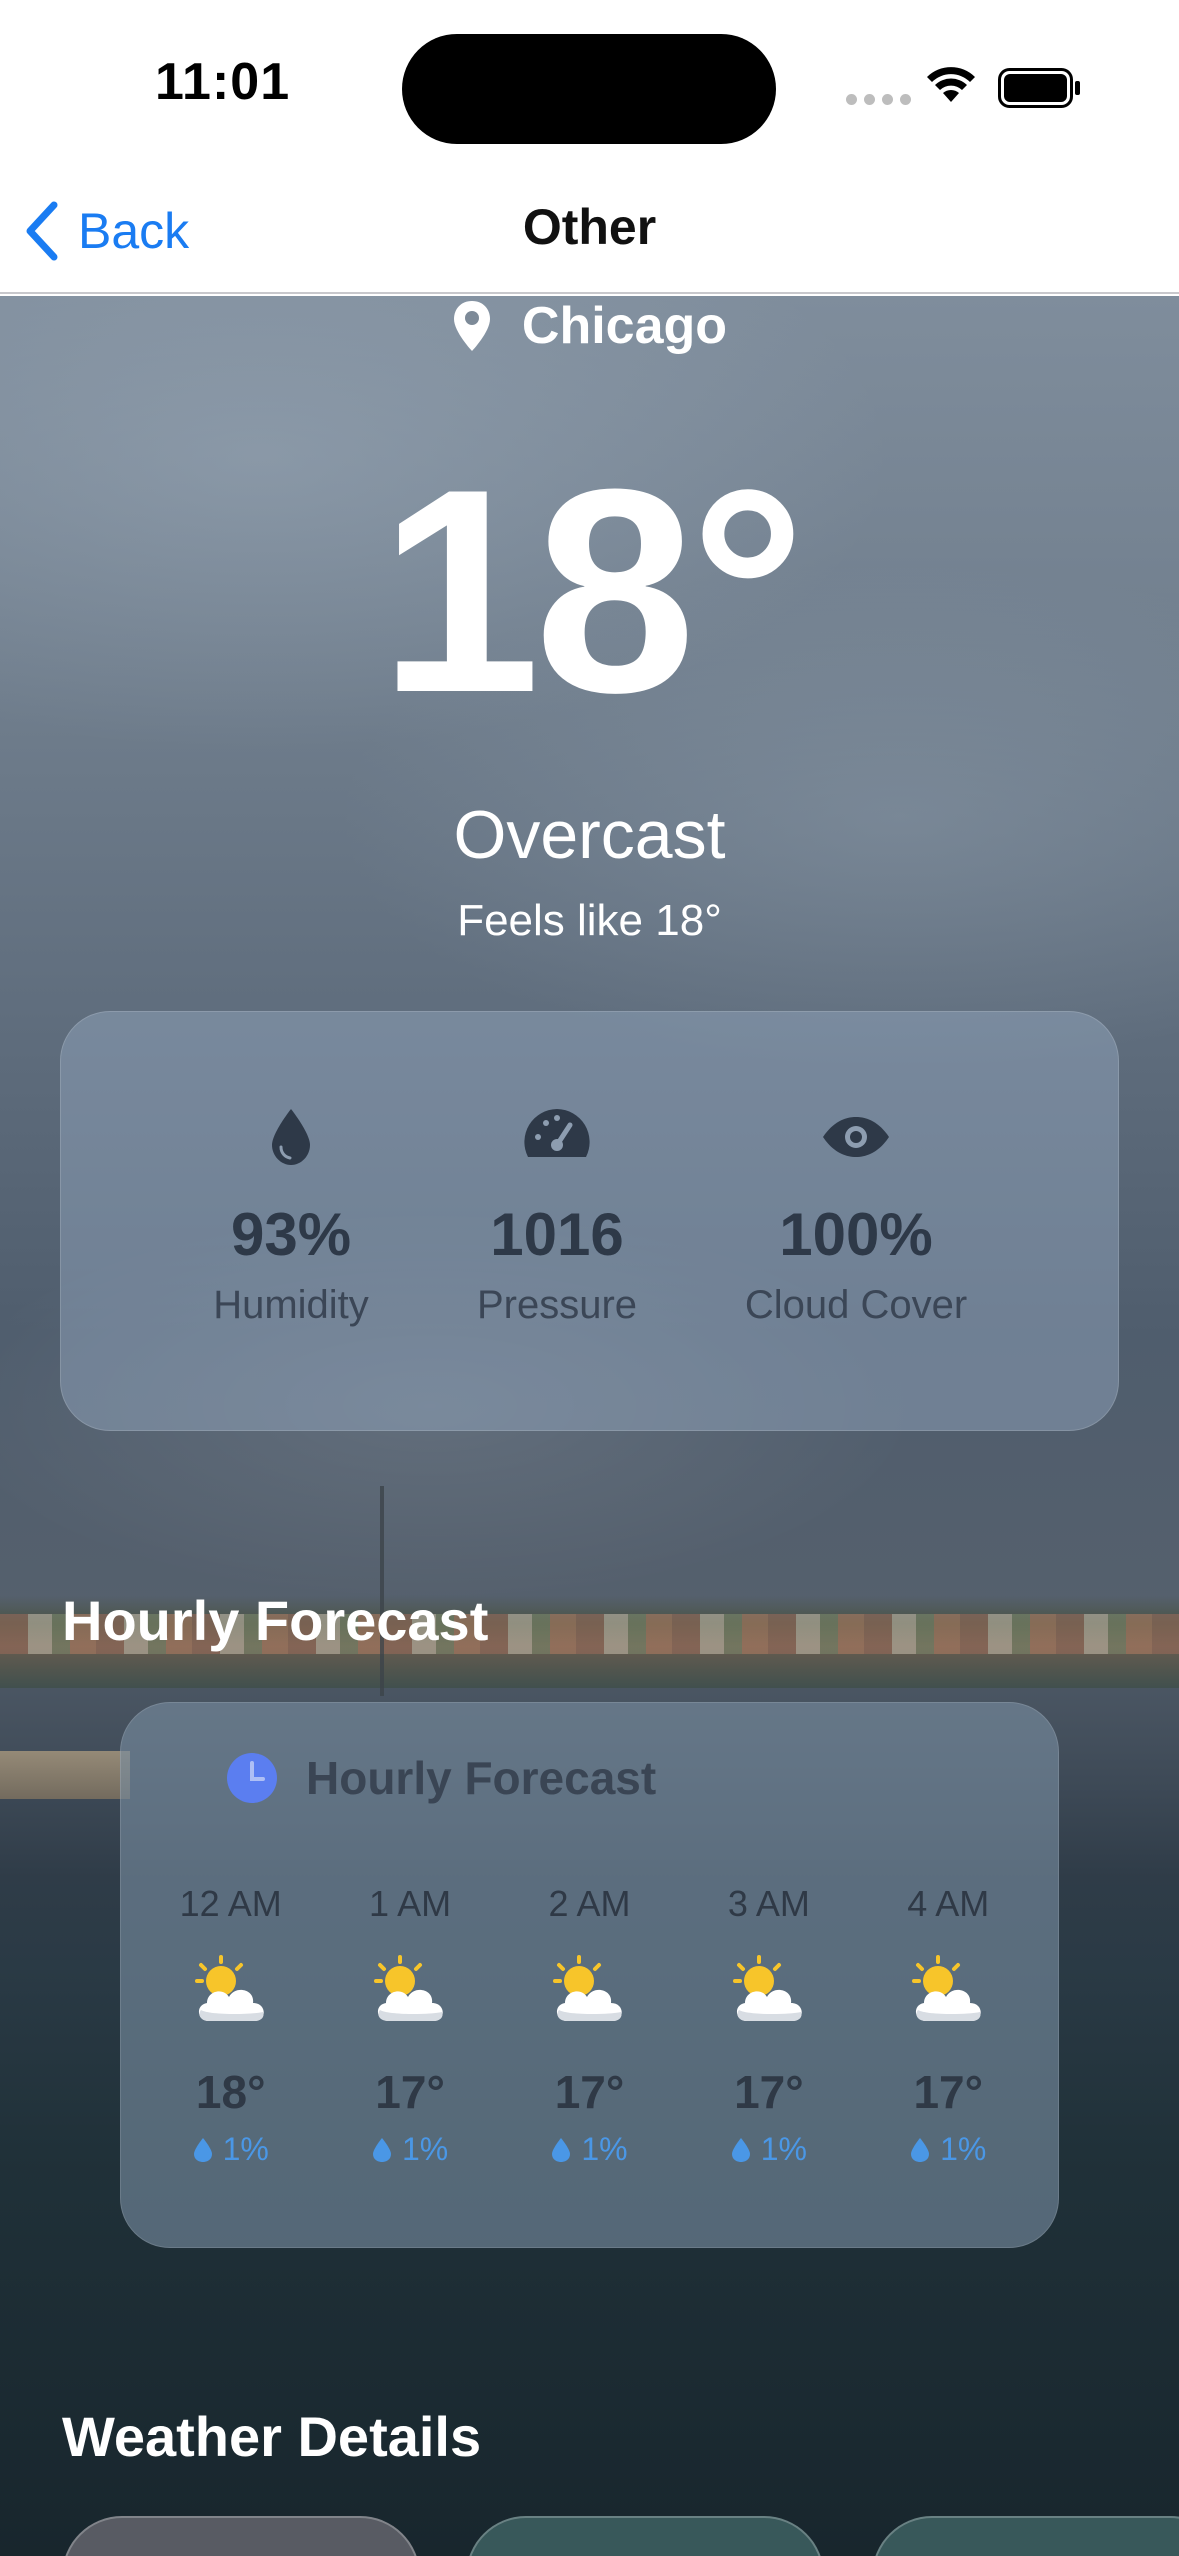 The height and width of the screenshot is (2556, 1179). What do you see at coordinates (948, 2025) in the screenshot?
I see `hour-item: 4 AM 17° 1%` at bounding box center [948, 2025].